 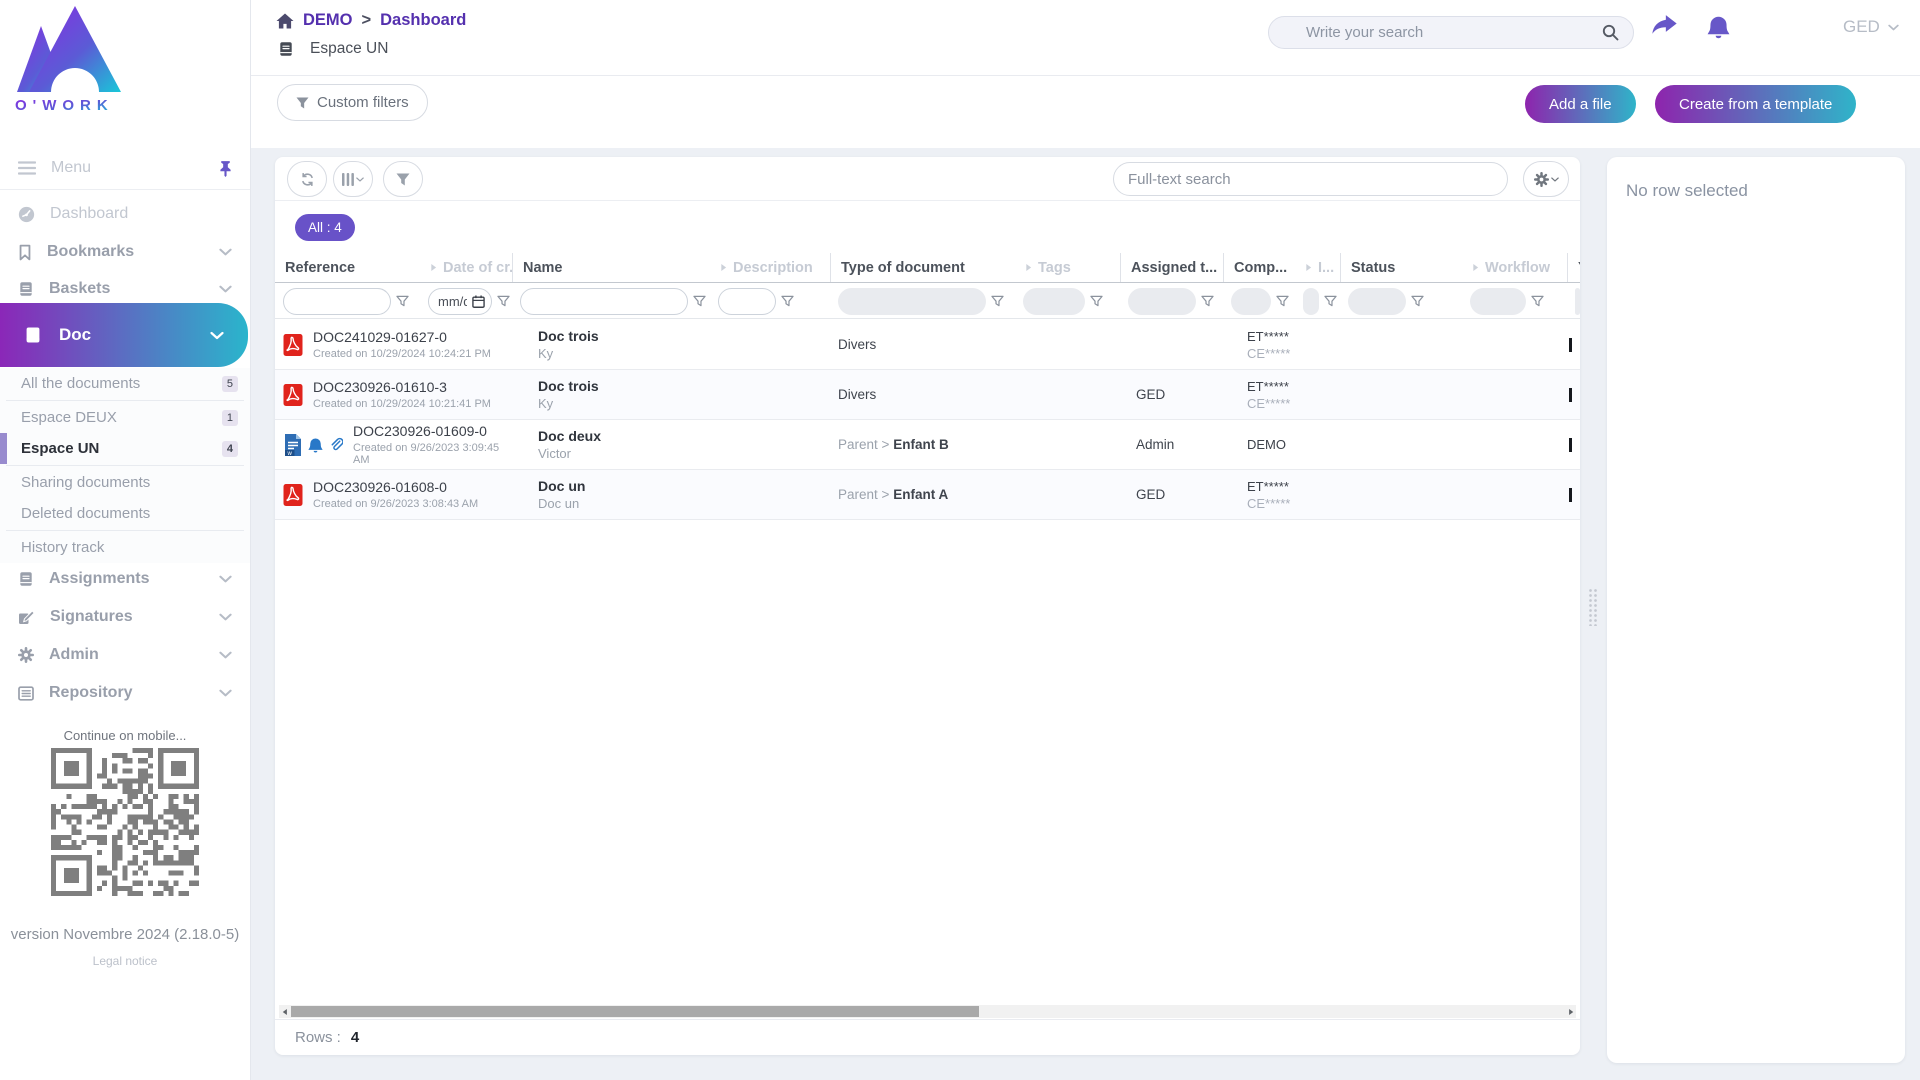 What do you see at coordinates (423, 20) in the screenshot?
I see `breadcrumb-page: Dashboard` at bounding box center [423, 20].